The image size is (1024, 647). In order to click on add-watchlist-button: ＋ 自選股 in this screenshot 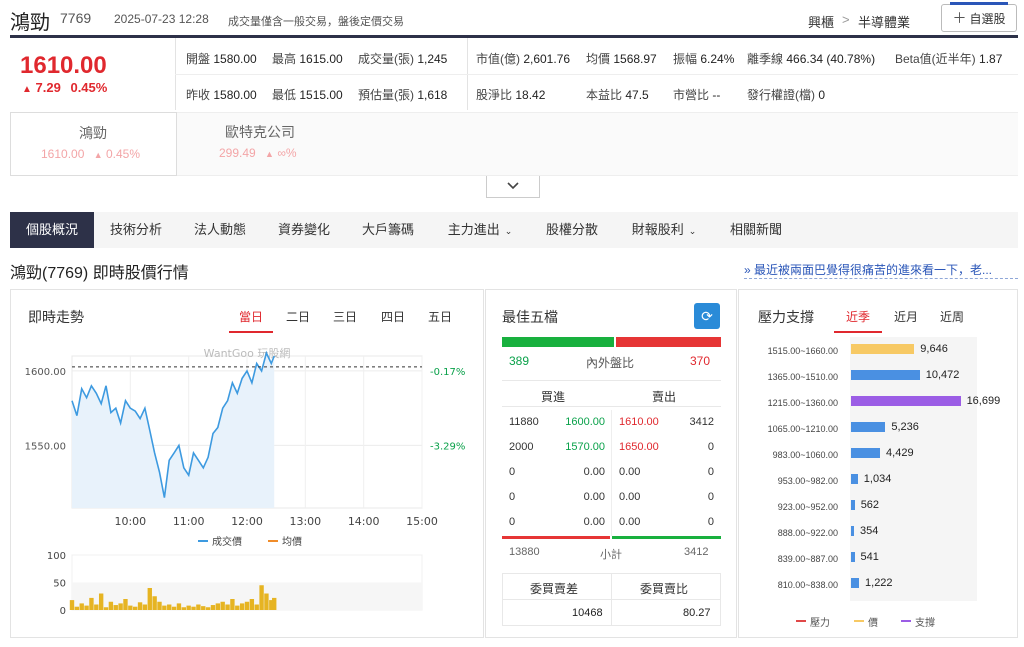, I will do `click(979, 17)`.